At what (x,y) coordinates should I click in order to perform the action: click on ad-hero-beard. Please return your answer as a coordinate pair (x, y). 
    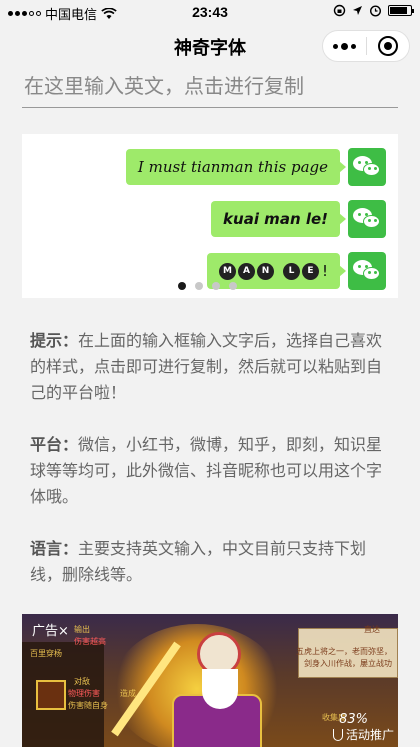
    Looking at the image, I should click on (220, 689).